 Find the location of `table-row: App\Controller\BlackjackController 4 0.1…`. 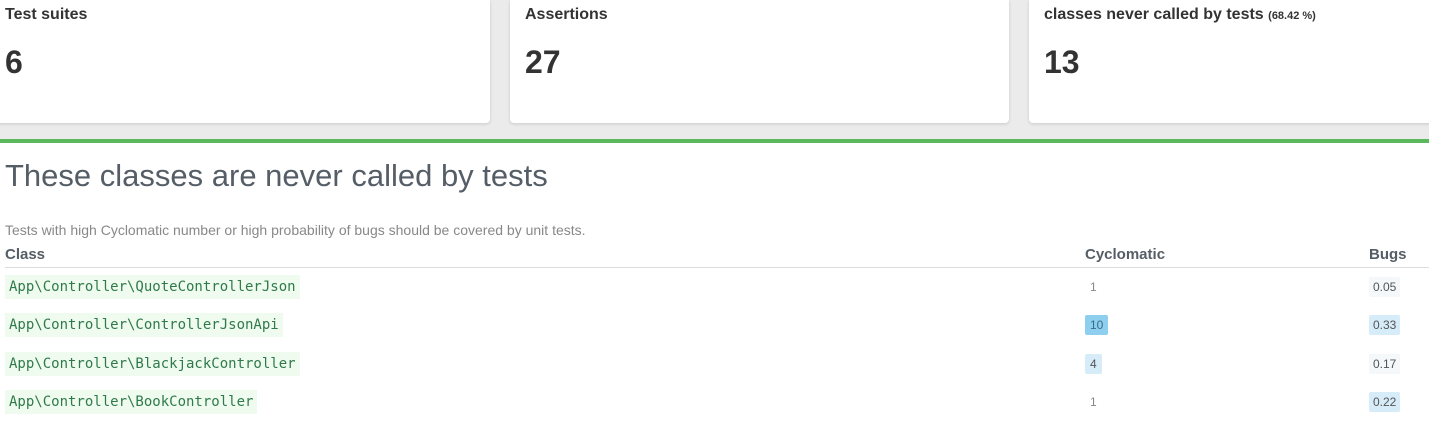

table-row: App\Controller\BlackjackController 4 0.1… is located at coordinates (714, 364).